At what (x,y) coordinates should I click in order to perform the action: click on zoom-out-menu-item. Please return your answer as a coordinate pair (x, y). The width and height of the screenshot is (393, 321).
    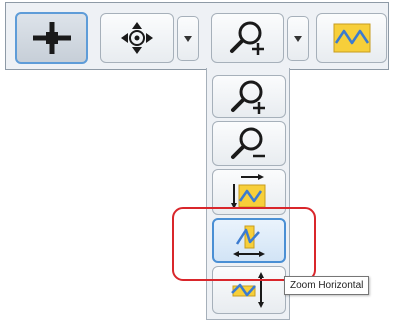
    Looking at the image, I should click on (249, 143).